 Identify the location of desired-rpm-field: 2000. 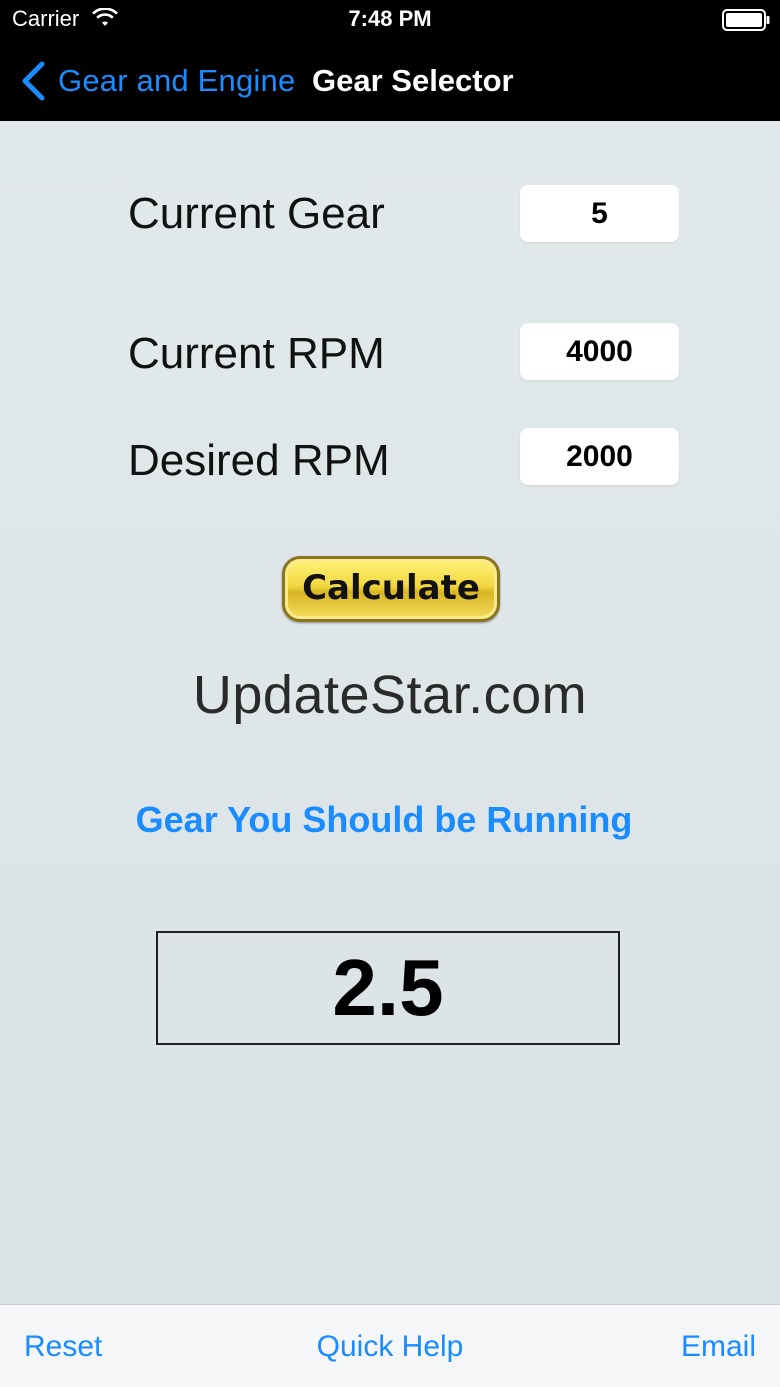
(599, 456).